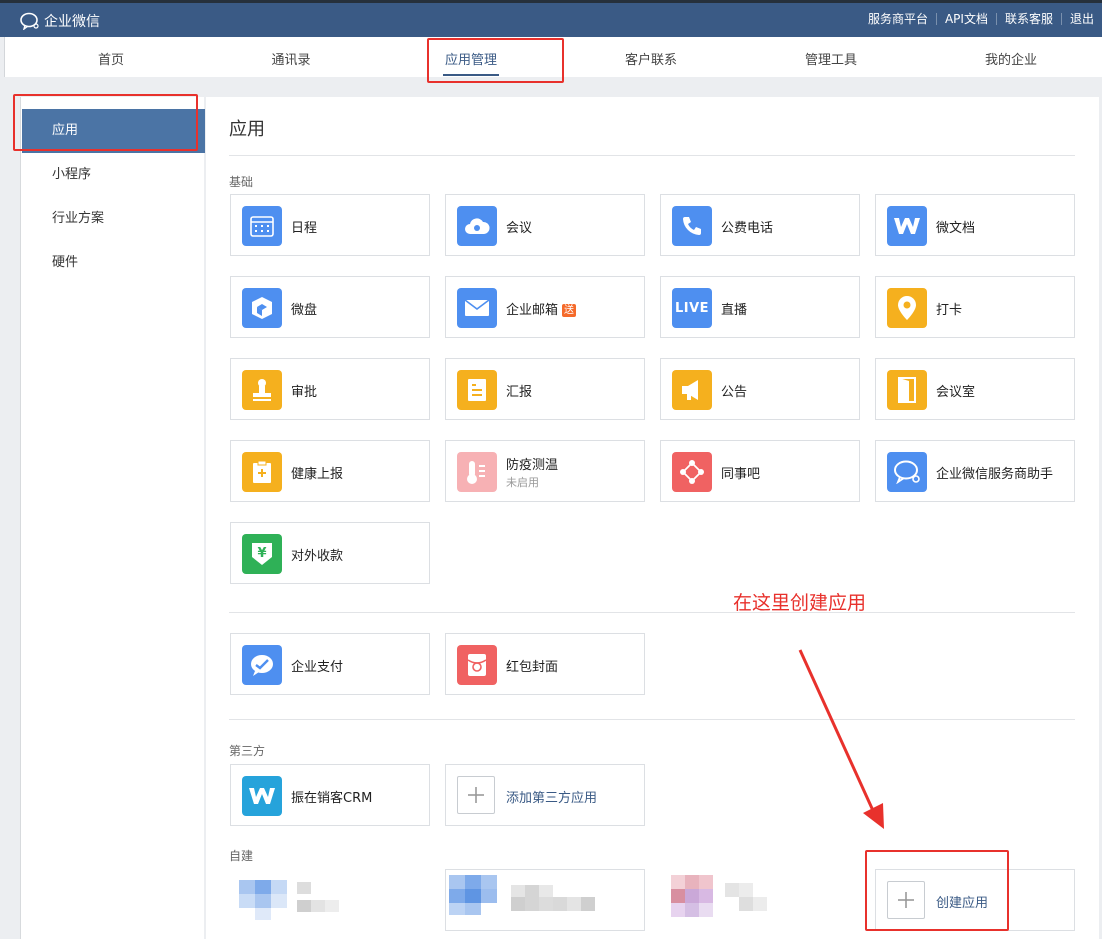 This screenshot has height=939, width=1102. Describe the element at coordinates (1028, 19) in the screenshot. I see `link-contact-support: 联系客服` at that location.